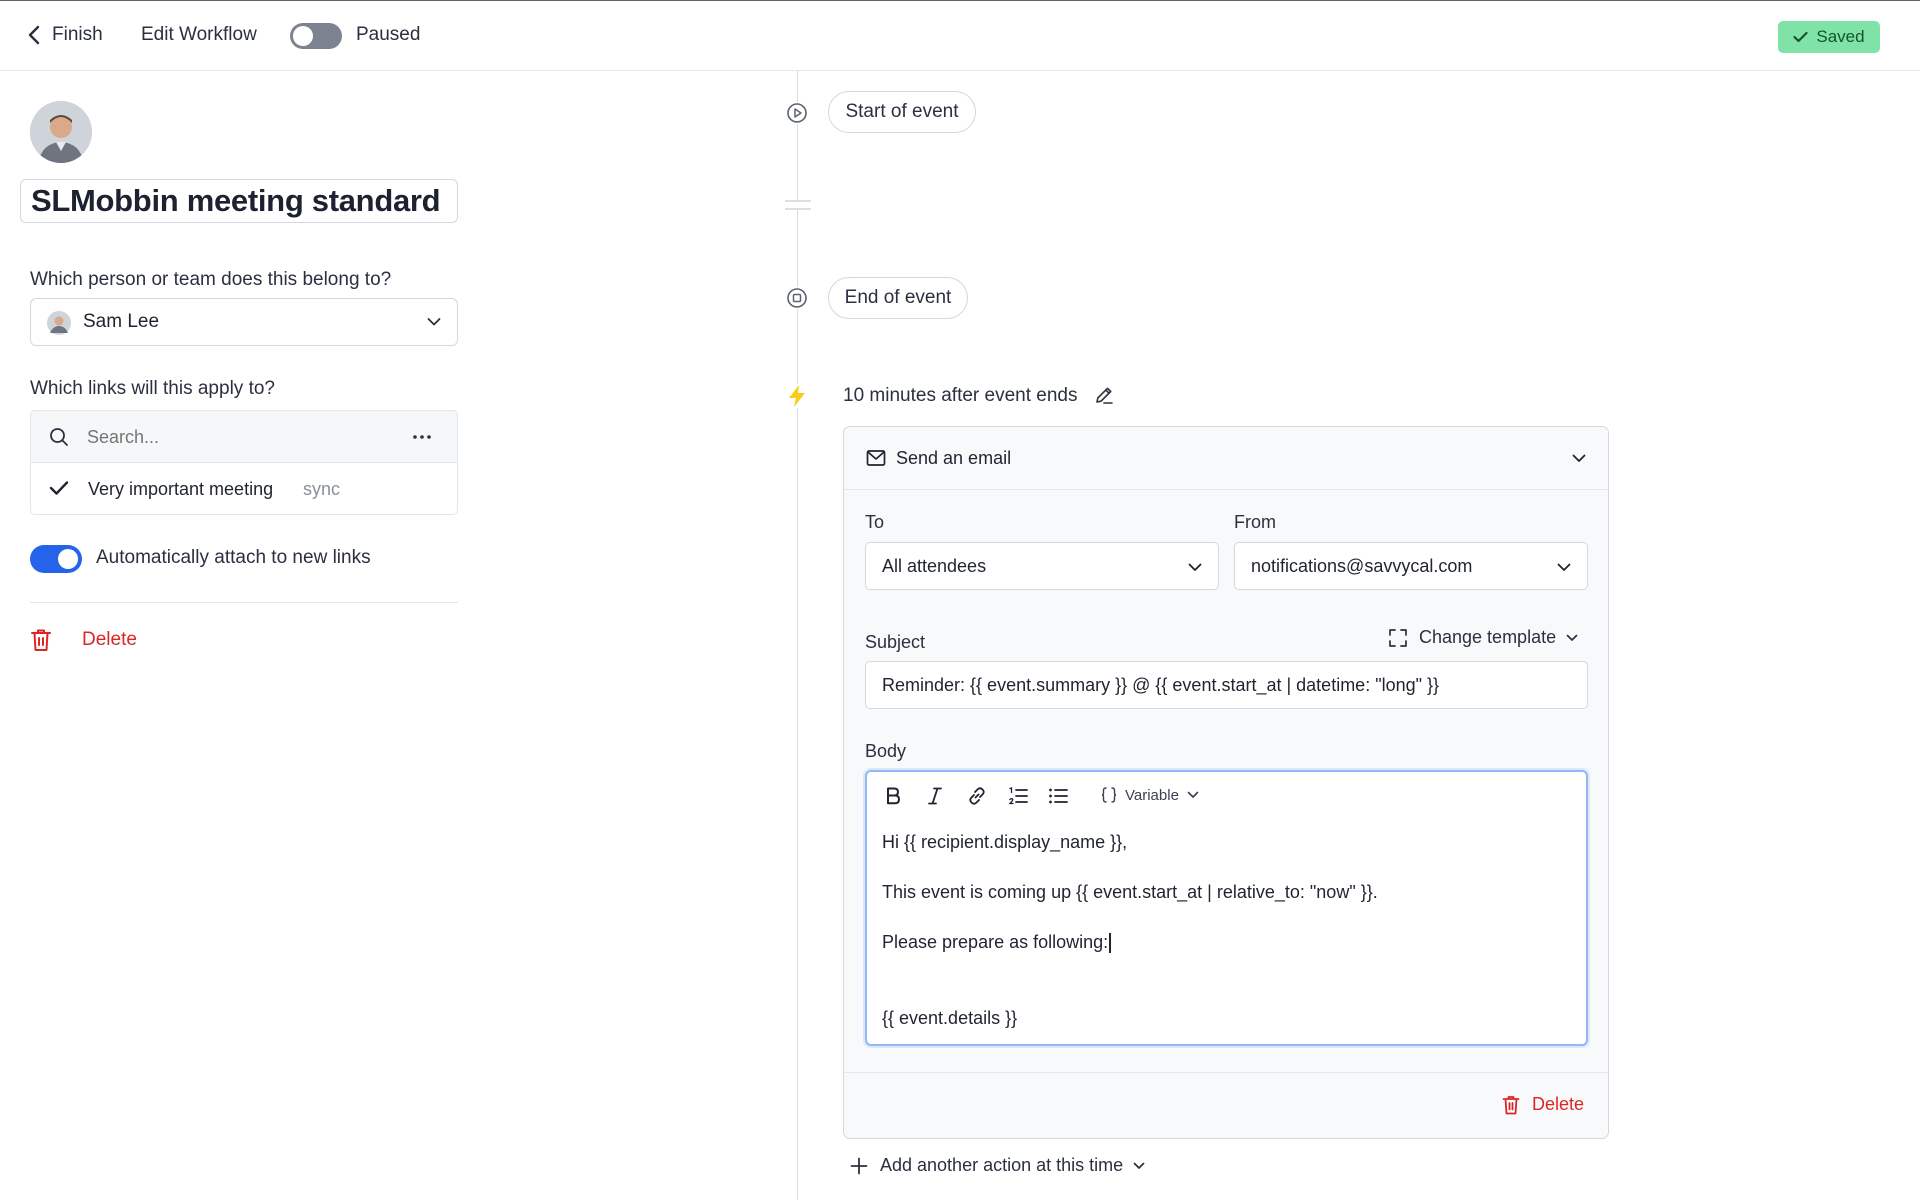  What do you see at coordinates (59, 323) in the screenshot?
I see `owner-avatar` at bounding box center [59, 323].